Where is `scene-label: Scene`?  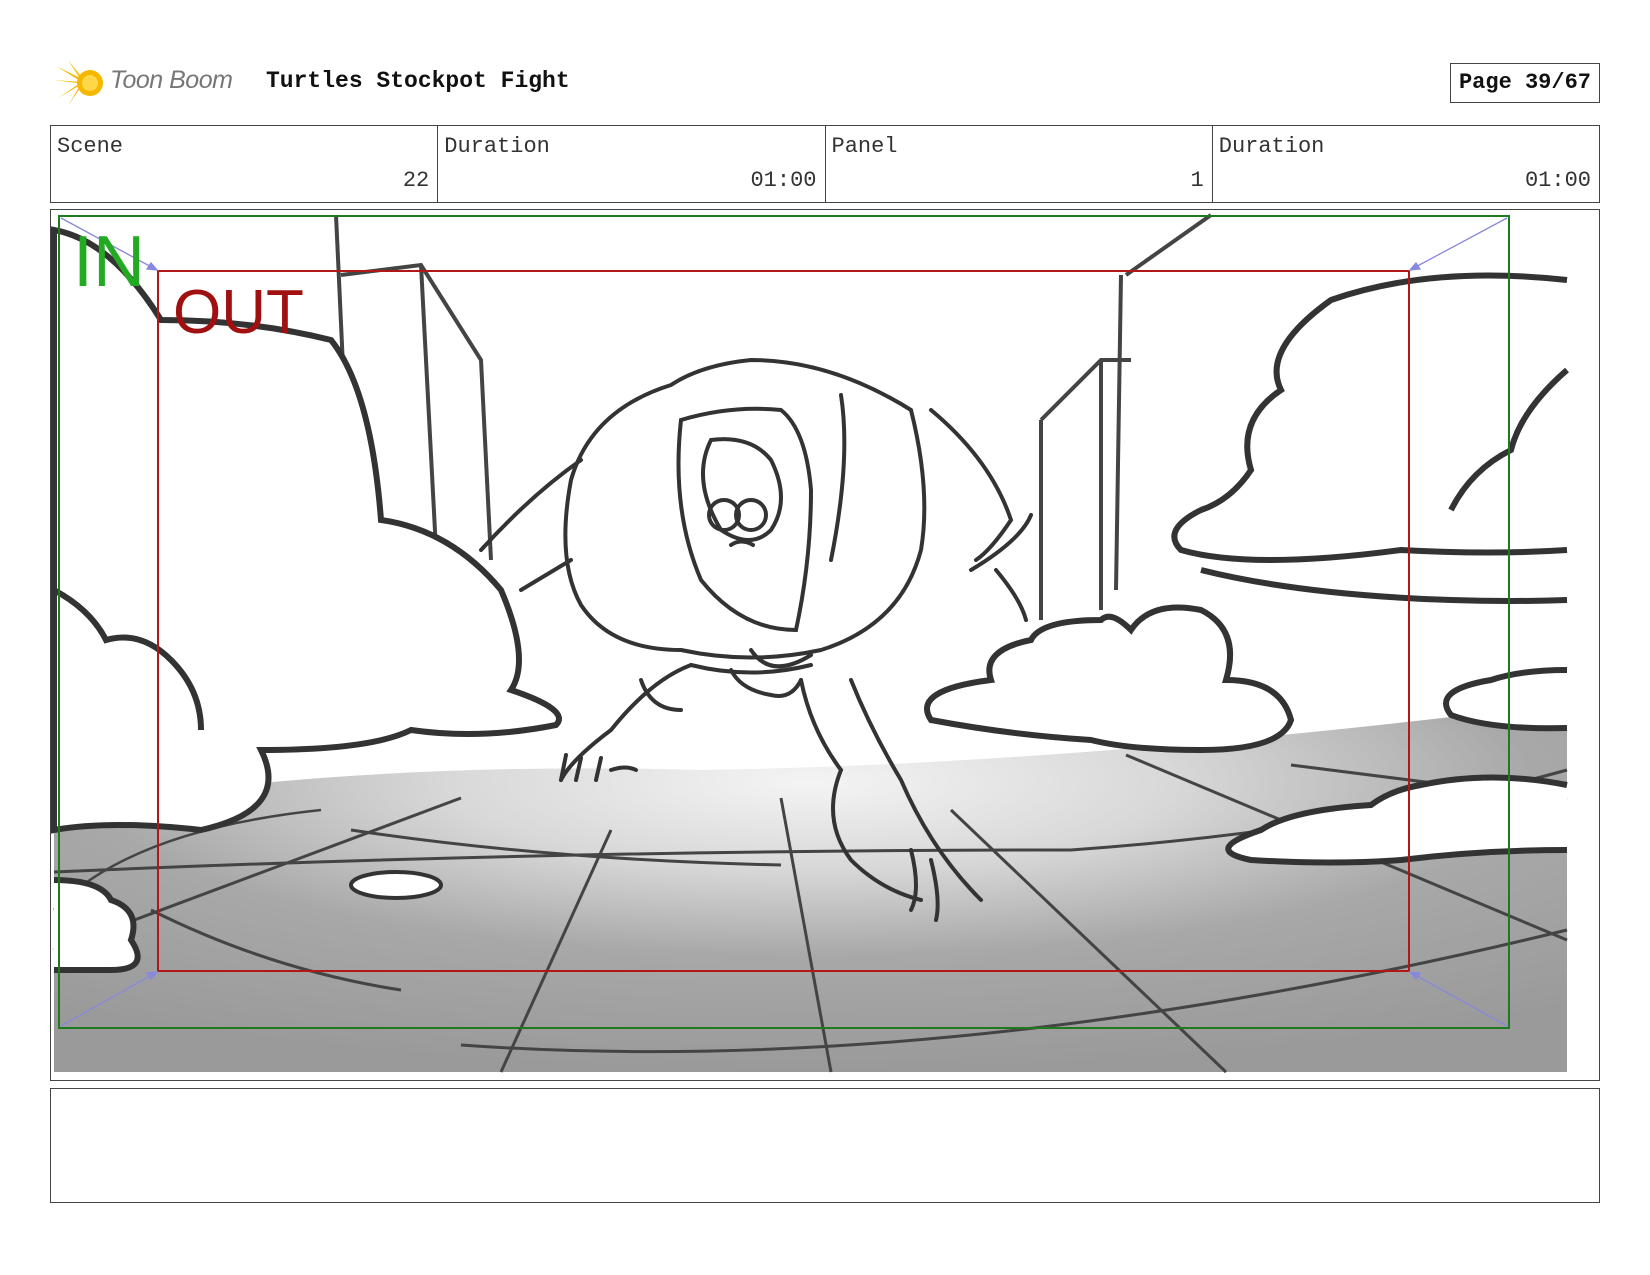
scene-label: Scene is located at coordinates (90, 146).